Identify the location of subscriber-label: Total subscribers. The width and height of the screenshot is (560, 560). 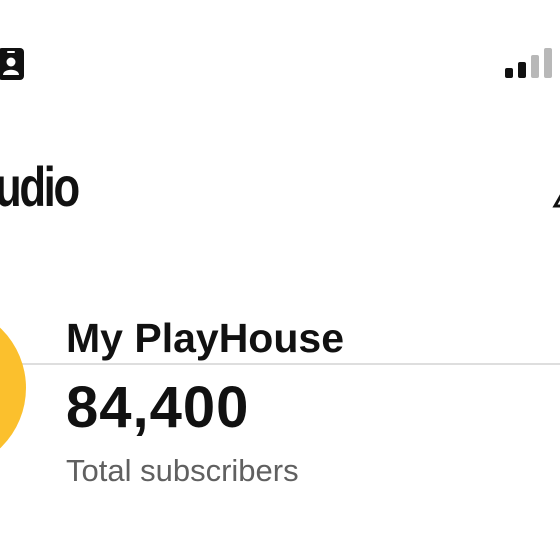
(182, 470).